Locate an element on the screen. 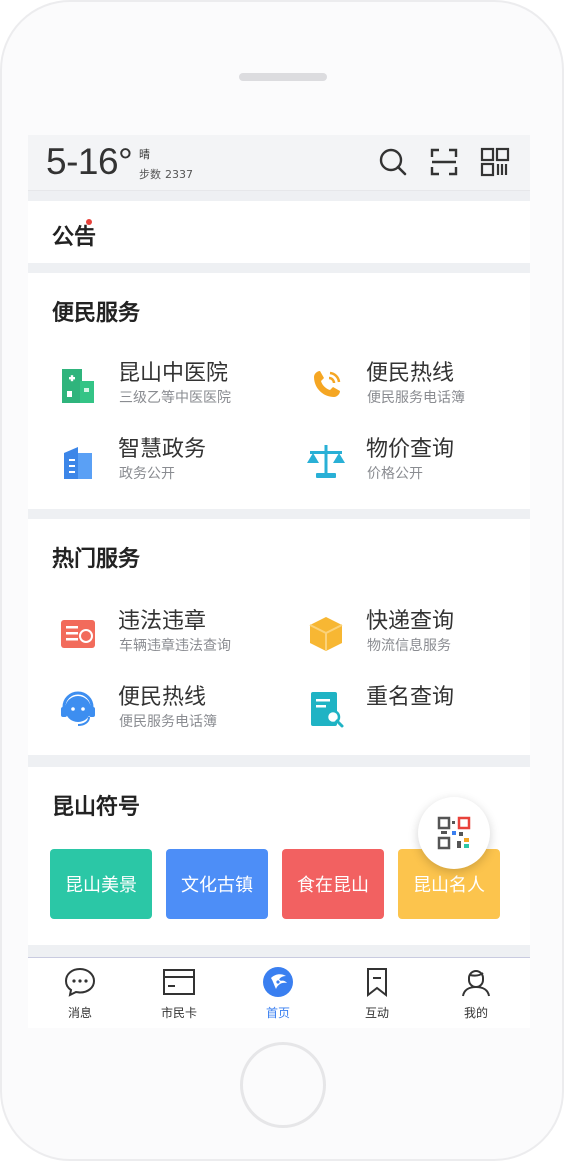 The image size is (564, 1161). service-desc: 价格公开 is located at coordinates (395, 474).